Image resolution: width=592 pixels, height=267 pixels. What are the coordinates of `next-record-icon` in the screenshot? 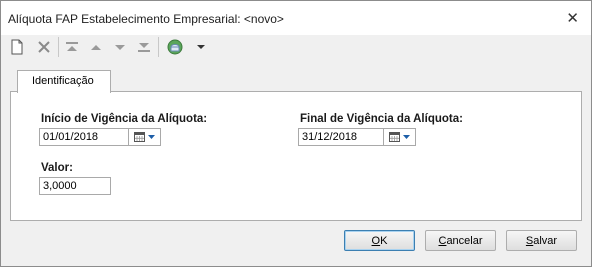 It's located at (120, 47).